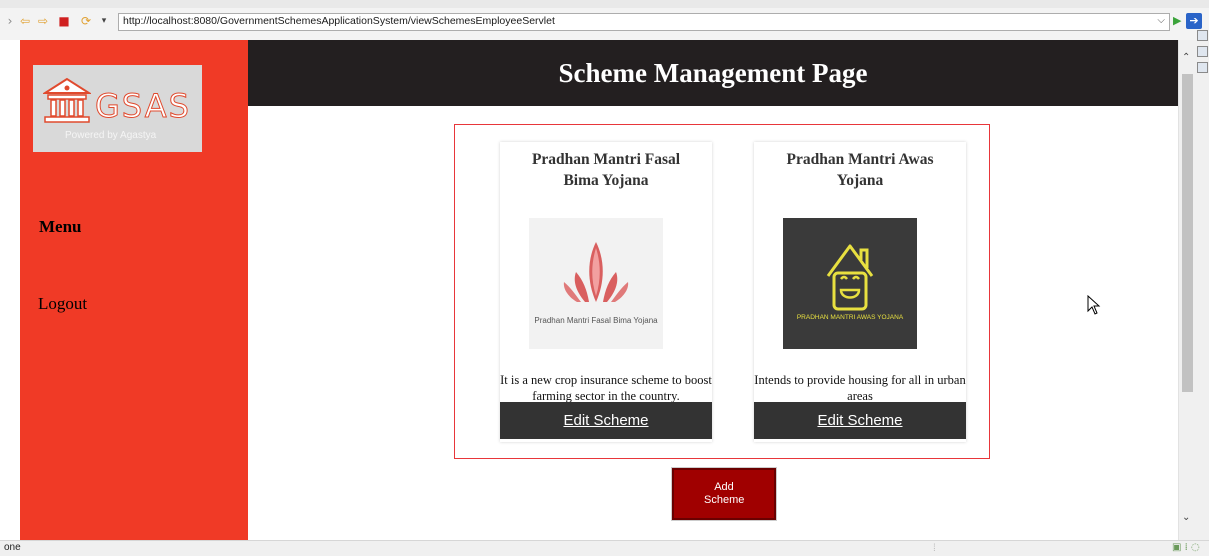 The height and width of the screenshot is (556, 1209). I want to click on image-caption: Pradhan Mantri Fasal Bima Yojana, so click(596, 320).